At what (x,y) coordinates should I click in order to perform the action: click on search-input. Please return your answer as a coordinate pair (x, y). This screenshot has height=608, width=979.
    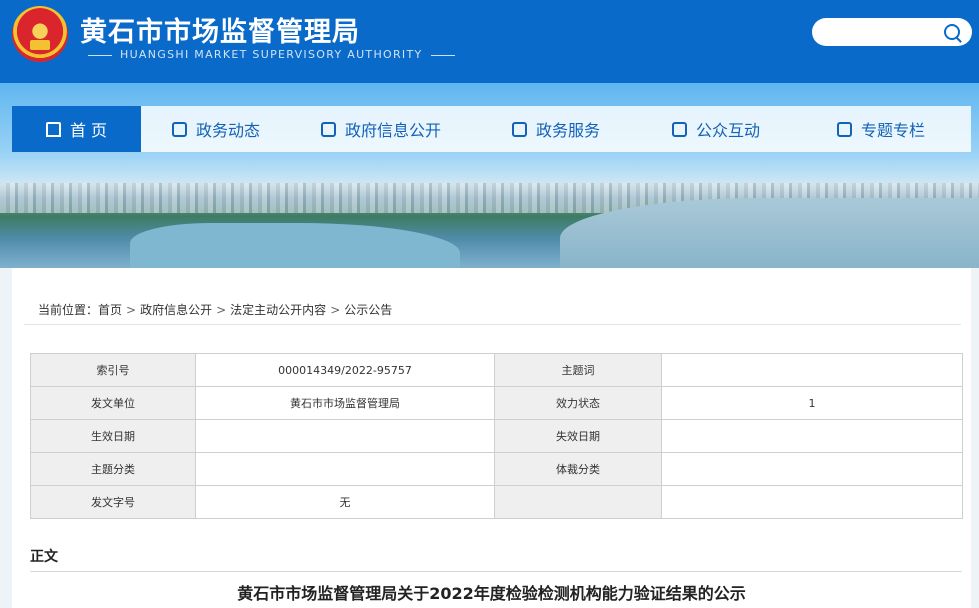
    Looking at the image, I should click on (892, 32).